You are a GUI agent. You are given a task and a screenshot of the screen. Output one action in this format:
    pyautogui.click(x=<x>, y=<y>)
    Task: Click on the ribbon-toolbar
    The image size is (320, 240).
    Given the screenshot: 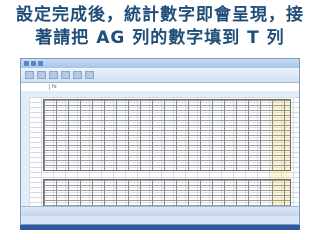 What is the action you would take?
    pyautogui.click(x=160, y=75)
    